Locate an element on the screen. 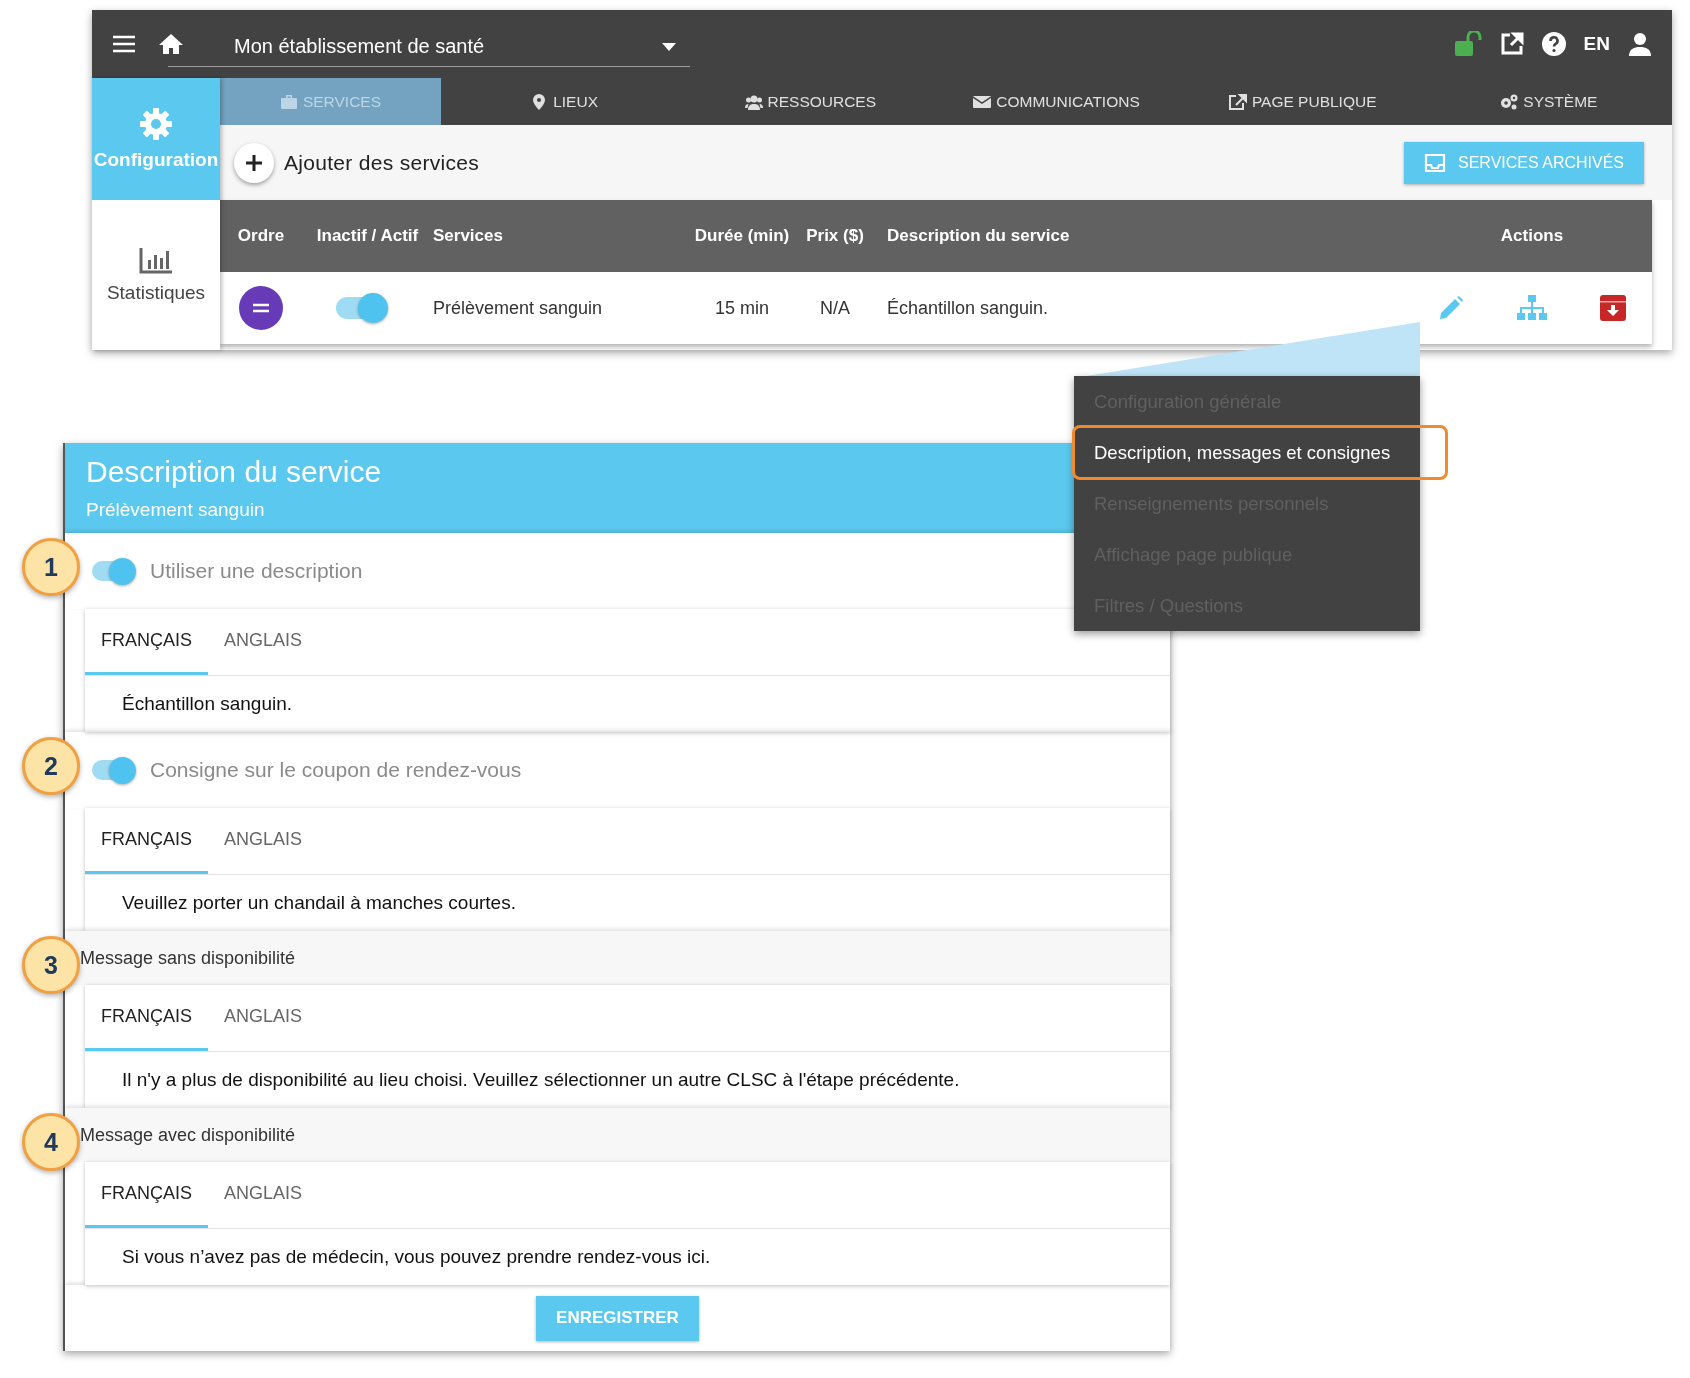 The image size is (1690, 1378). section-label: Message avec disponibilité is located at coordinates (188, 1135).